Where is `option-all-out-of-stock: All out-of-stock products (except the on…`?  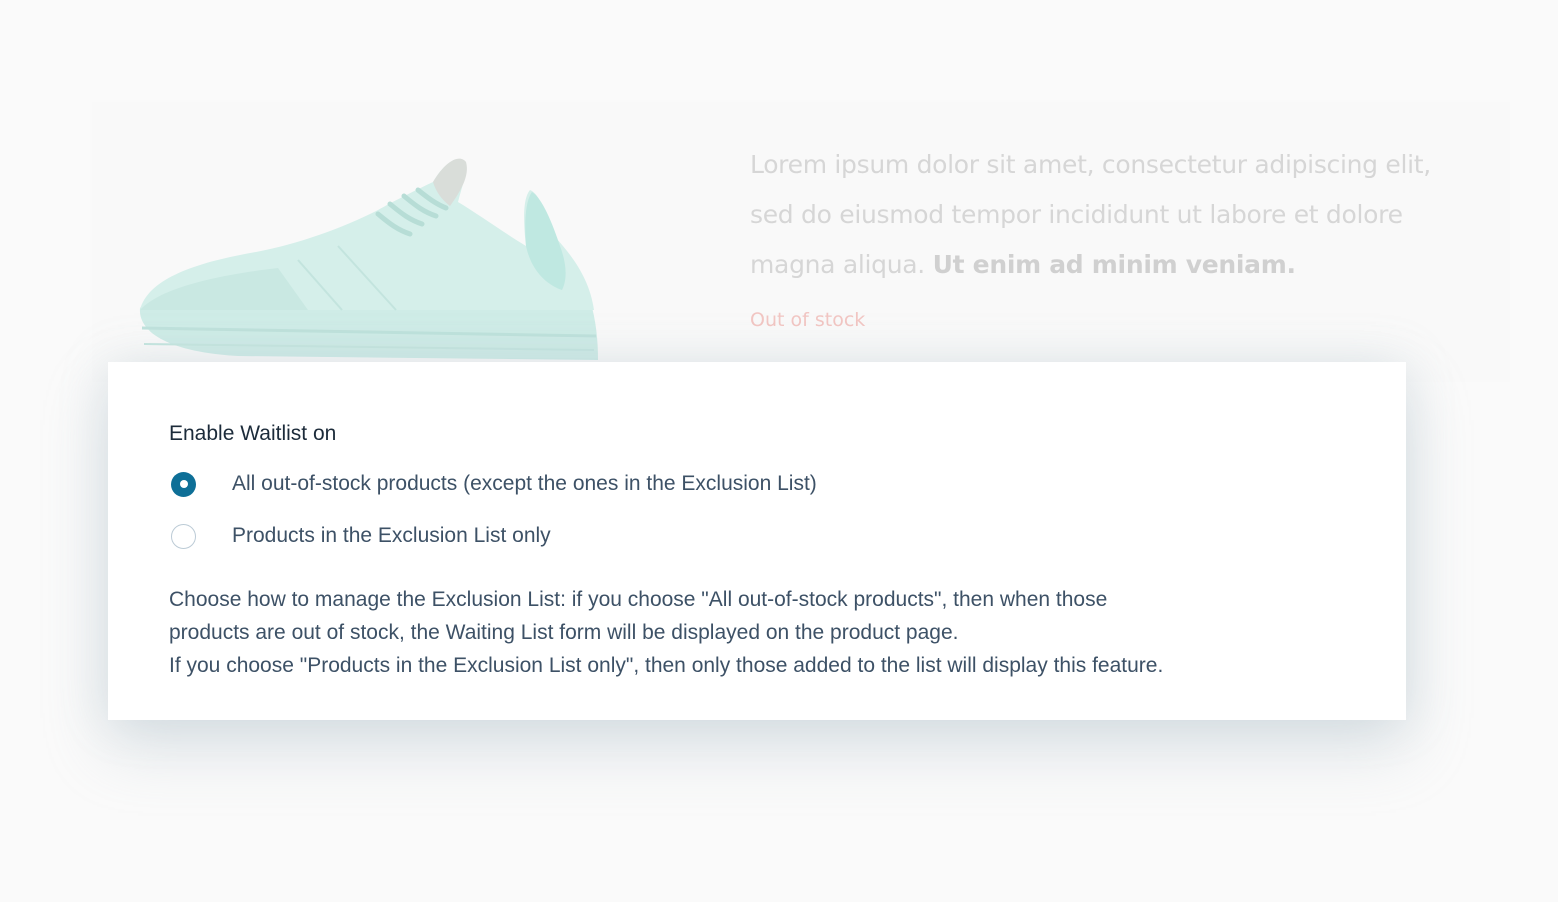 option-all-out-of-stock: All out-of-stock products (except the on… is located at coordinates (494, 484).